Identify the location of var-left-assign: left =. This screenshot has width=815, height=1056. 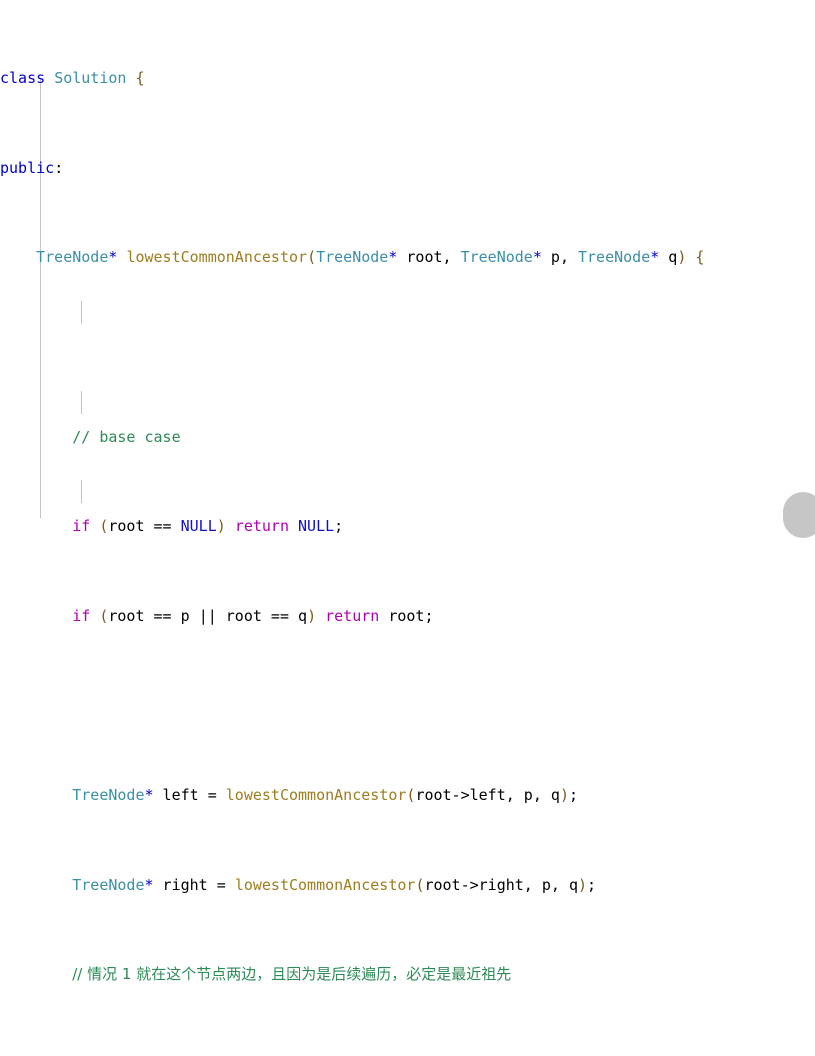
(189, 795).